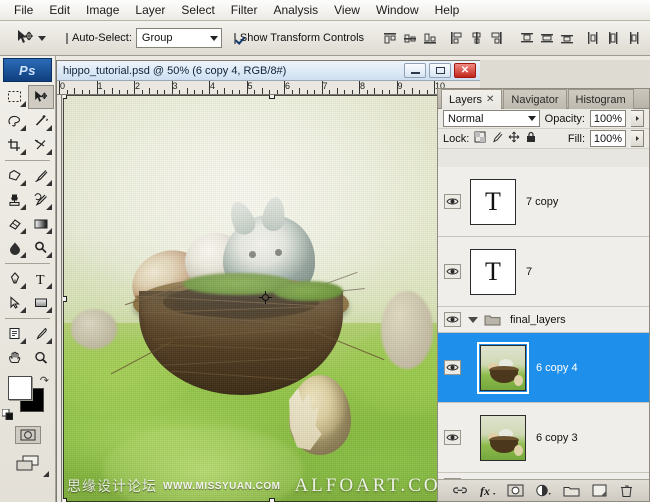 Image resolution: width=650 pixels, height=502 pixels. Describe the element at coordinates (15, 334) in the screenshot. I see `notes-tool` at that location.